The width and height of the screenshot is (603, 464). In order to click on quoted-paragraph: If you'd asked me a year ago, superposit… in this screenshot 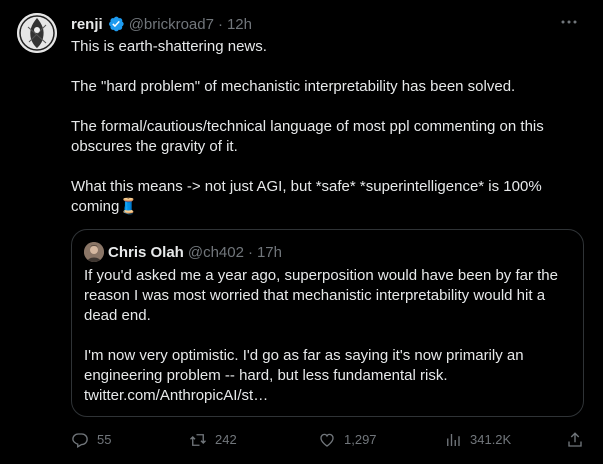, I will do `click(321, 295)`.